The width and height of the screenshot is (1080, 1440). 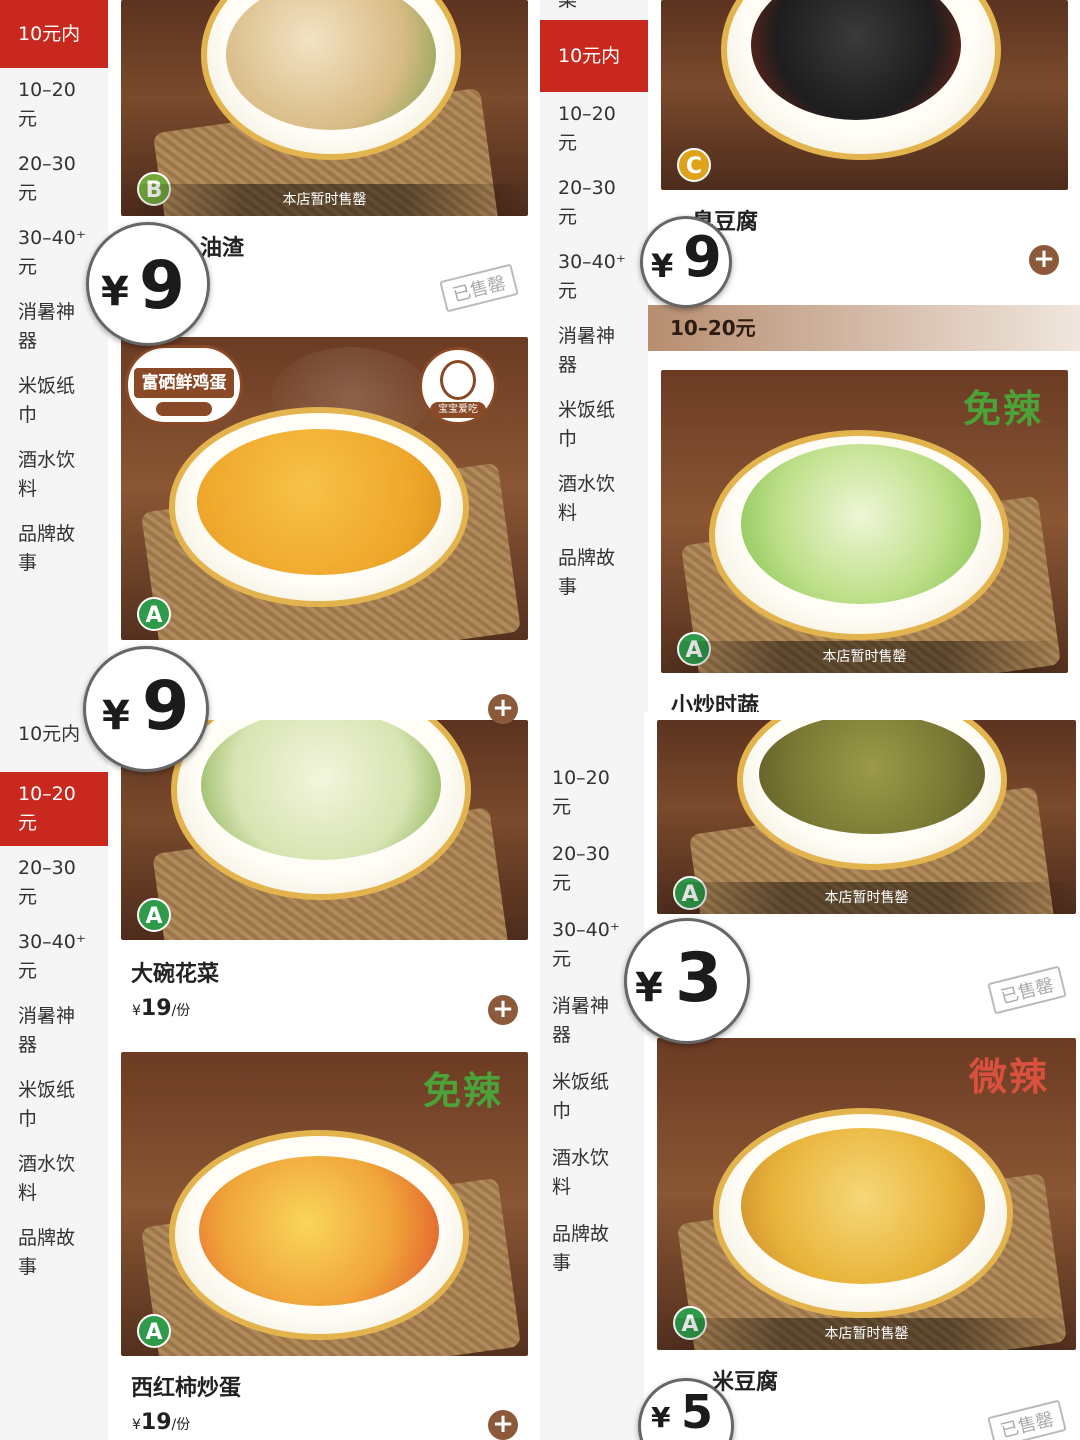 I want to click on dish-name-youzha: 油渣, so click(x=222, y=248).